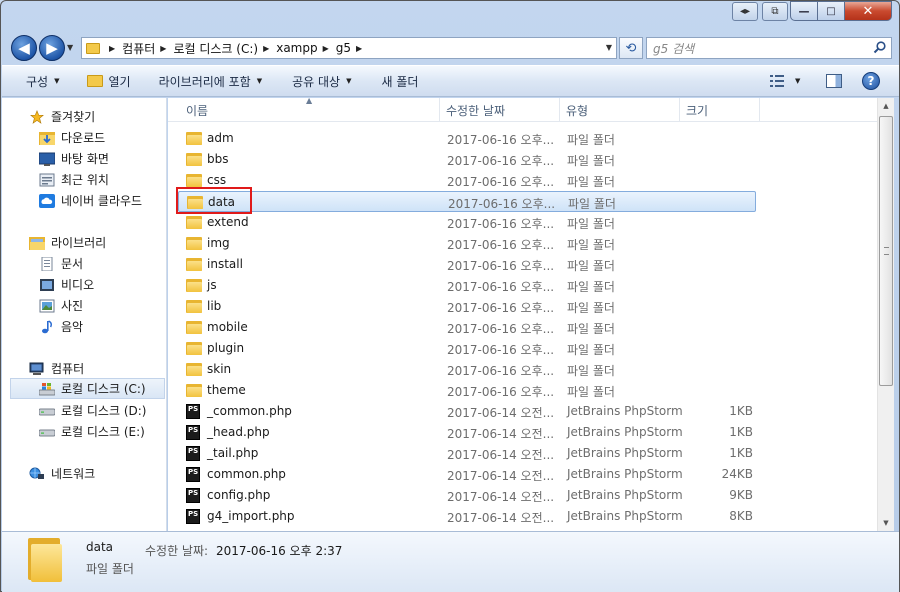 The image size is (900, 592). What do you see at coordinates (343, 48) in the screenshot?
I see `breadcrumb-g5: g5` at bounding box center [343, 48].